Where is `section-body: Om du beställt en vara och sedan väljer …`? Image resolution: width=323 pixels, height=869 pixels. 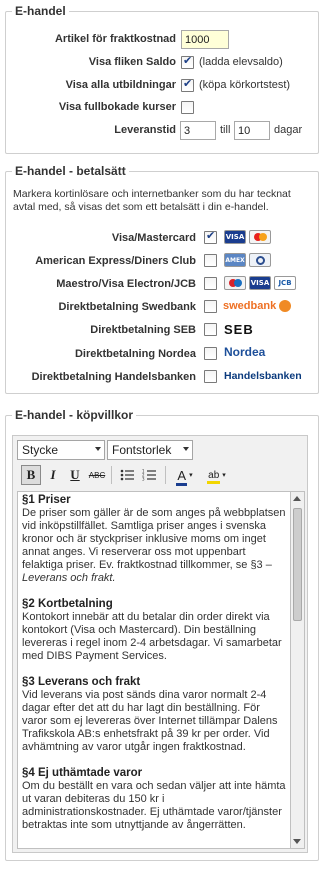
section-body: Om du beställt en vara och sedan väljer … is located at coordinates (154, 805).